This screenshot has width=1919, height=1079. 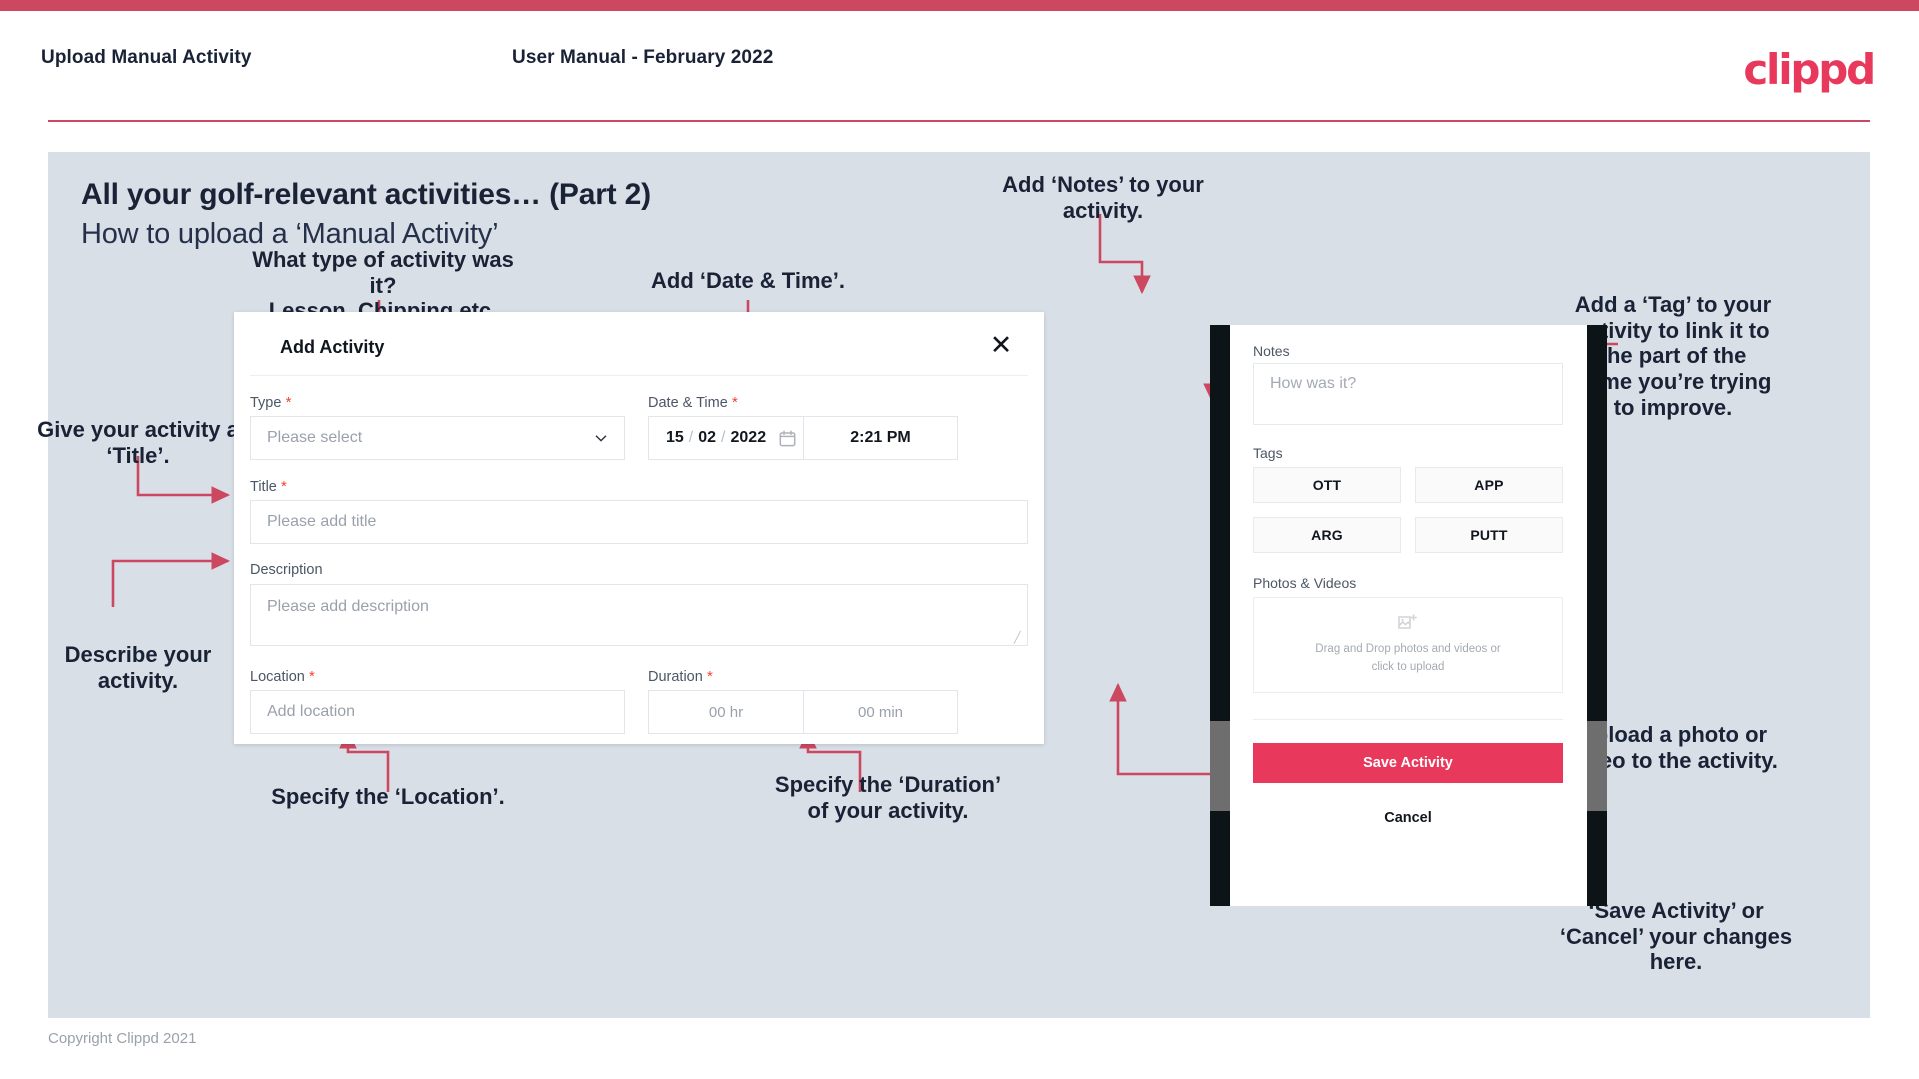 I want to click on footer-copyright: Copyright Clippd 2021, so click(x=122, y=1038).